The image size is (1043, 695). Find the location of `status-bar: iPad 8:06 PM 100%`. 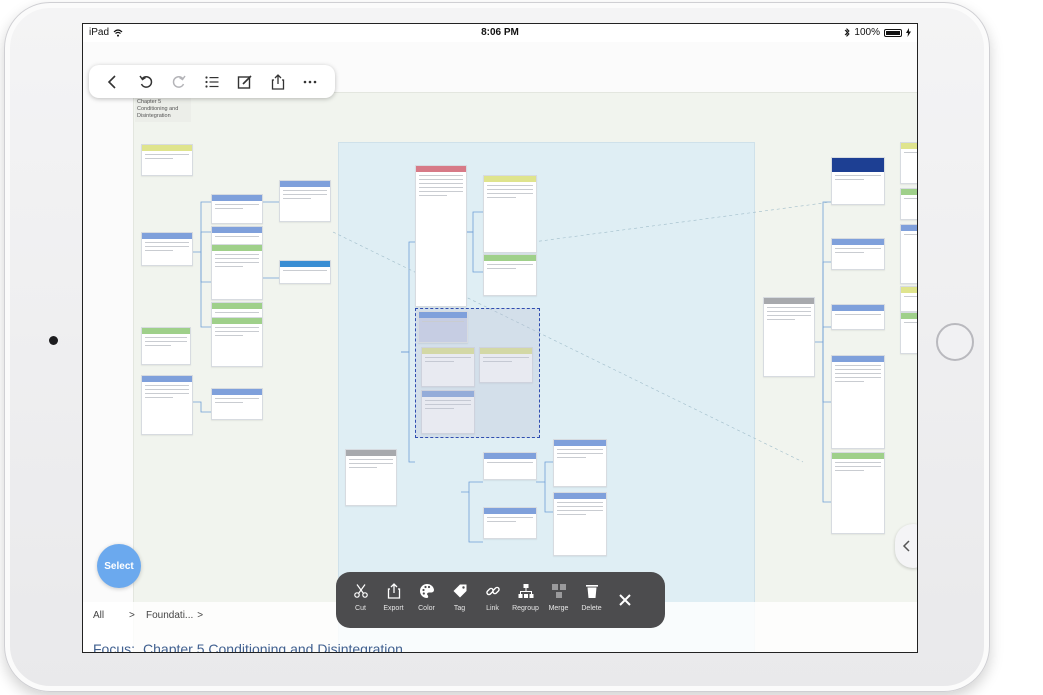

status-bar: iPad 8:06 PM 100% is located at coordinates (500, 33).